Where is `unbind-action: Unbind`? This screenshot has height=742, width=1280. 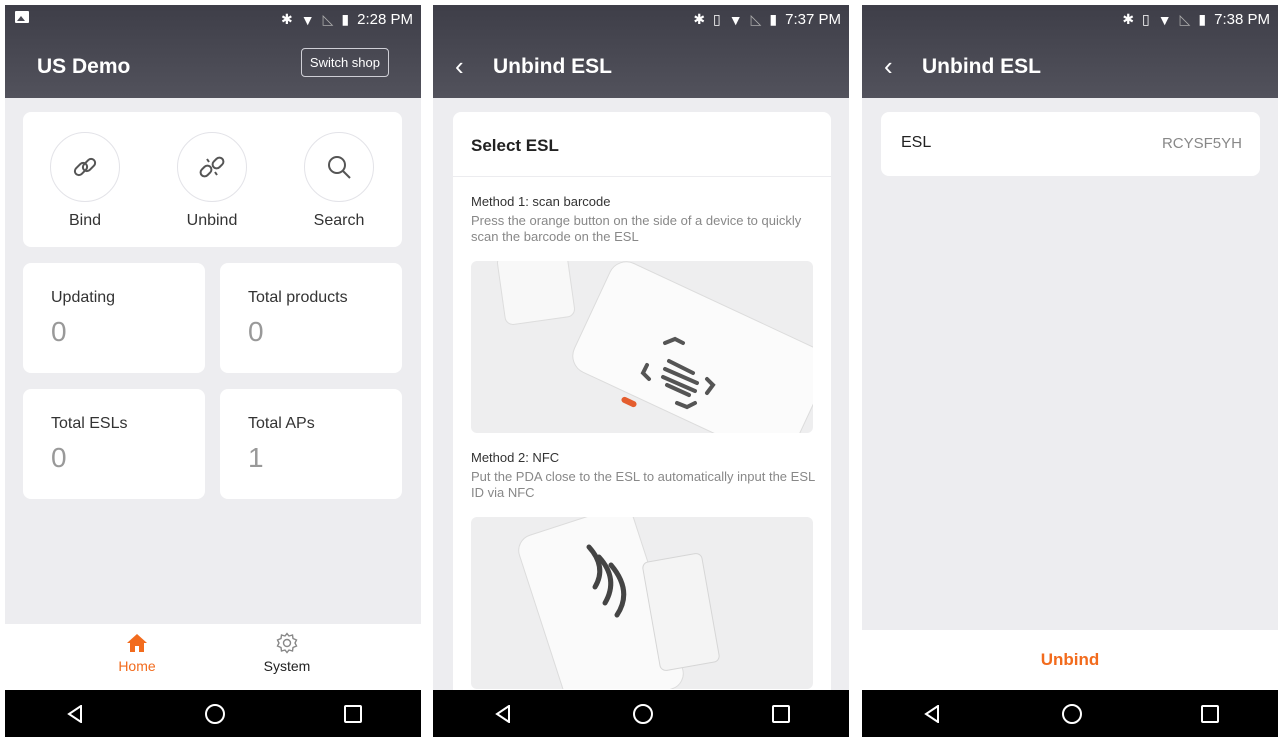
unbind-action: Unbind is located at coordinates (212, 181).